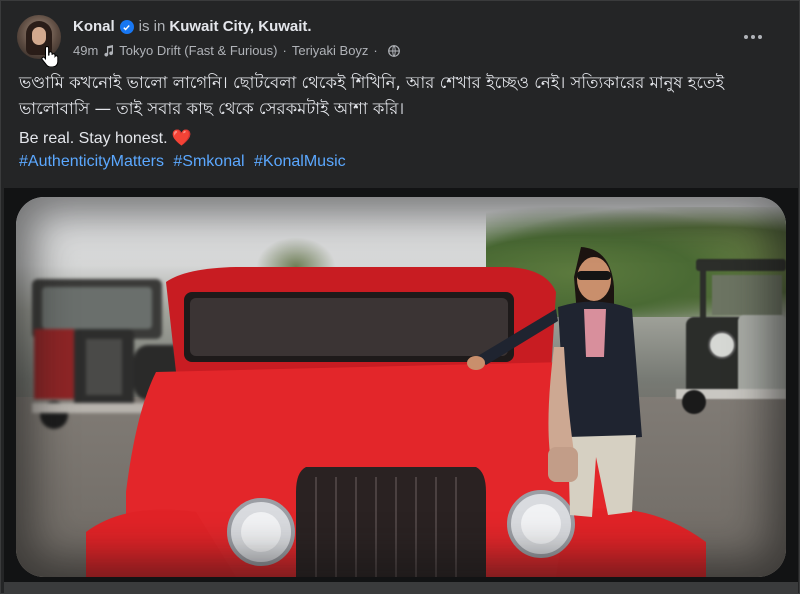 The width and height of the screenshot is (800, 594). Describe the element at coordinates (152, 26) in the screenshot. I see `checkin-prefix: is in` at that location.